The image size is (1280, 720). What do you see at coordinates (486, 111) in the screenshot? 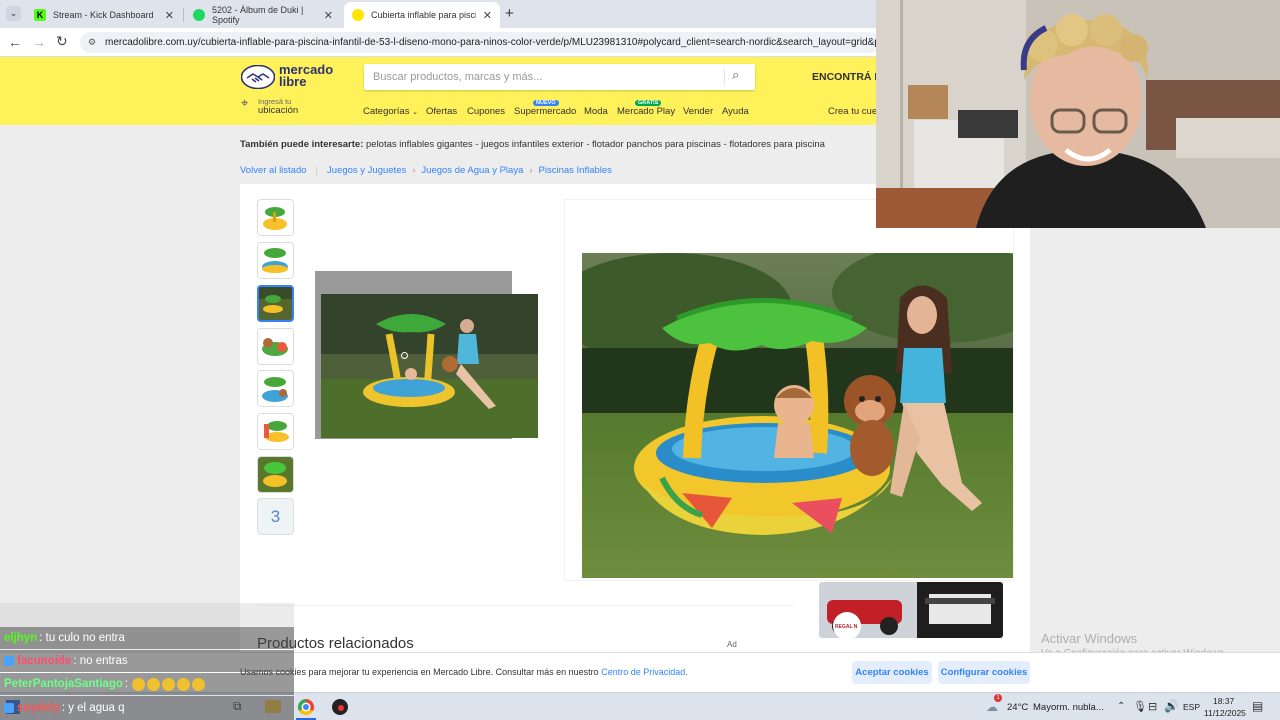
I see `nav-cupones: Cupones` at bounding box center [486, 111].